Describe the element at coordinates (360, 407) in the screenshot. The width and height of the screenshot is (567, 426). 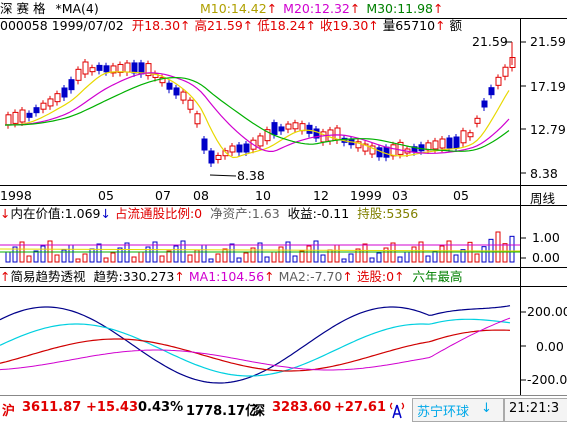
I see `sz-change: +27.61` at that location.